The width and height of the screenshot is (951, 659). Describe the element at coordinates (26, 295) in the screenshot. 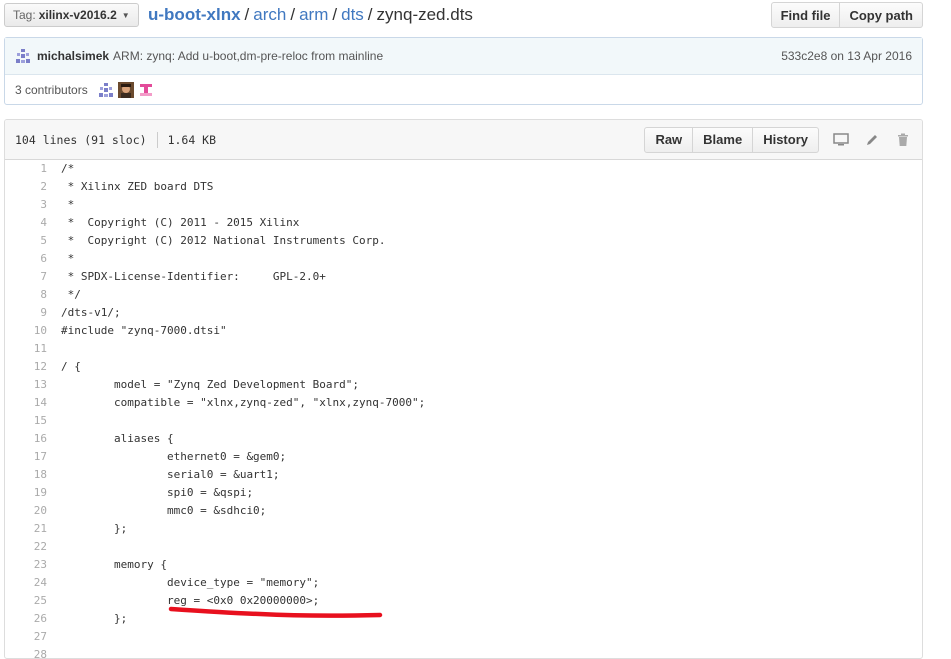

I see `line-number: 8` at that location.